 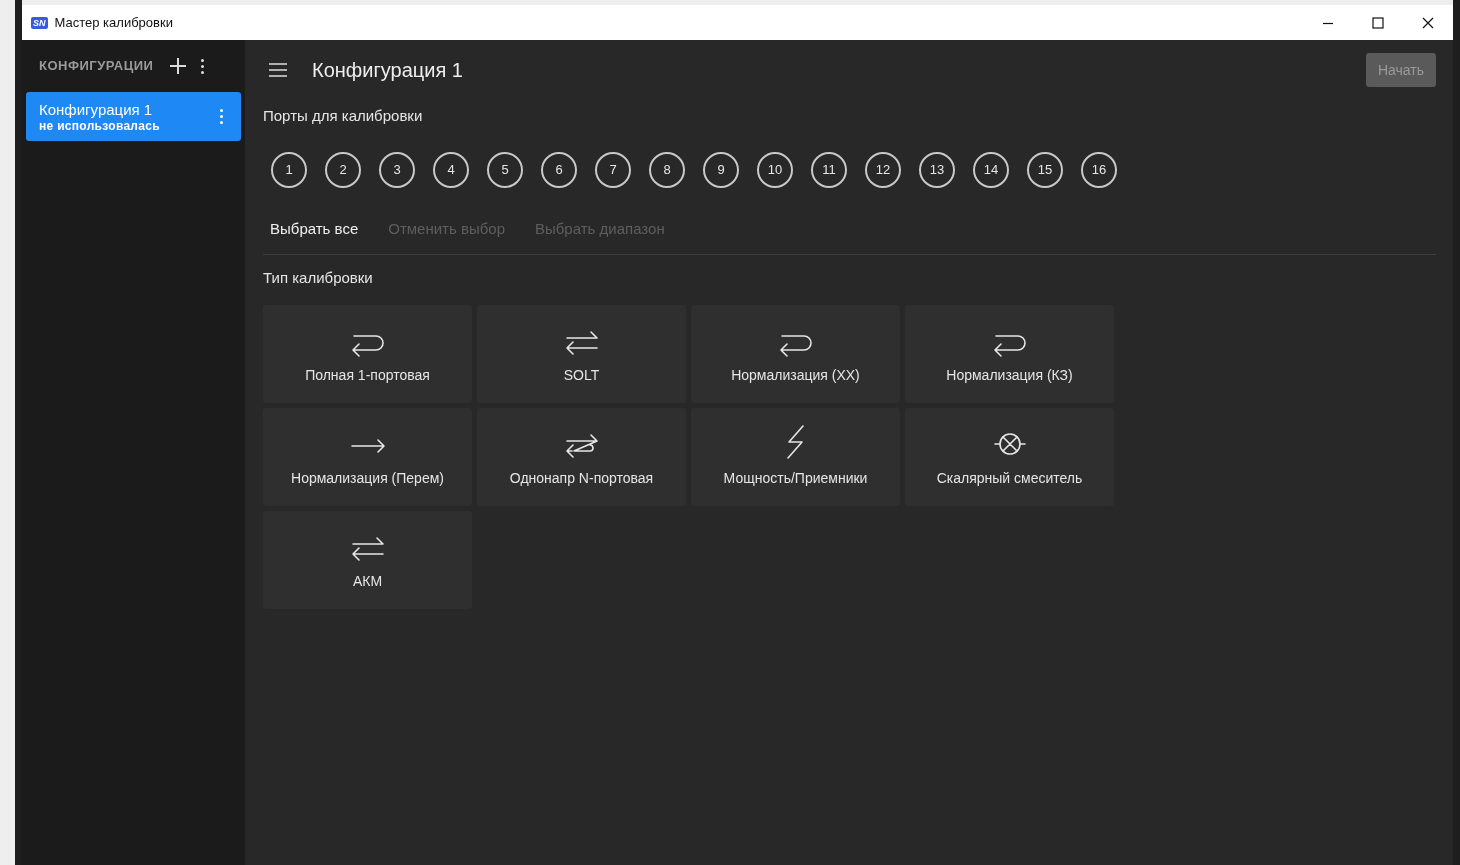 What do you see at coordinates (581, 445) in the screenshot?
I see `one-way-arrows-icon` at bounding box center [581, 445].